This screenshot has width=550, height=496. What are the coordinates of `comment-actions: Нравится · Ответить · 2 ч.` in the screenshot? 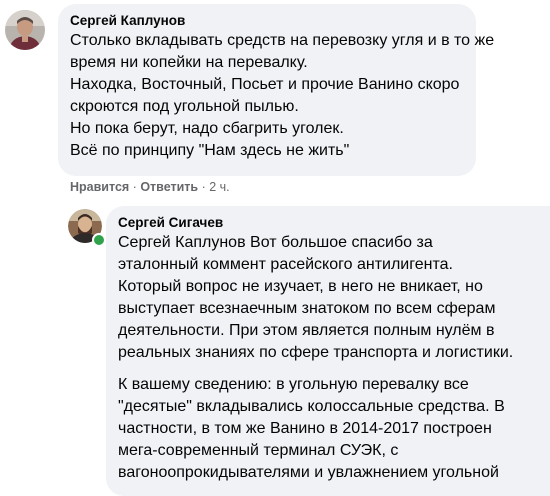 It's located at (150, 187).